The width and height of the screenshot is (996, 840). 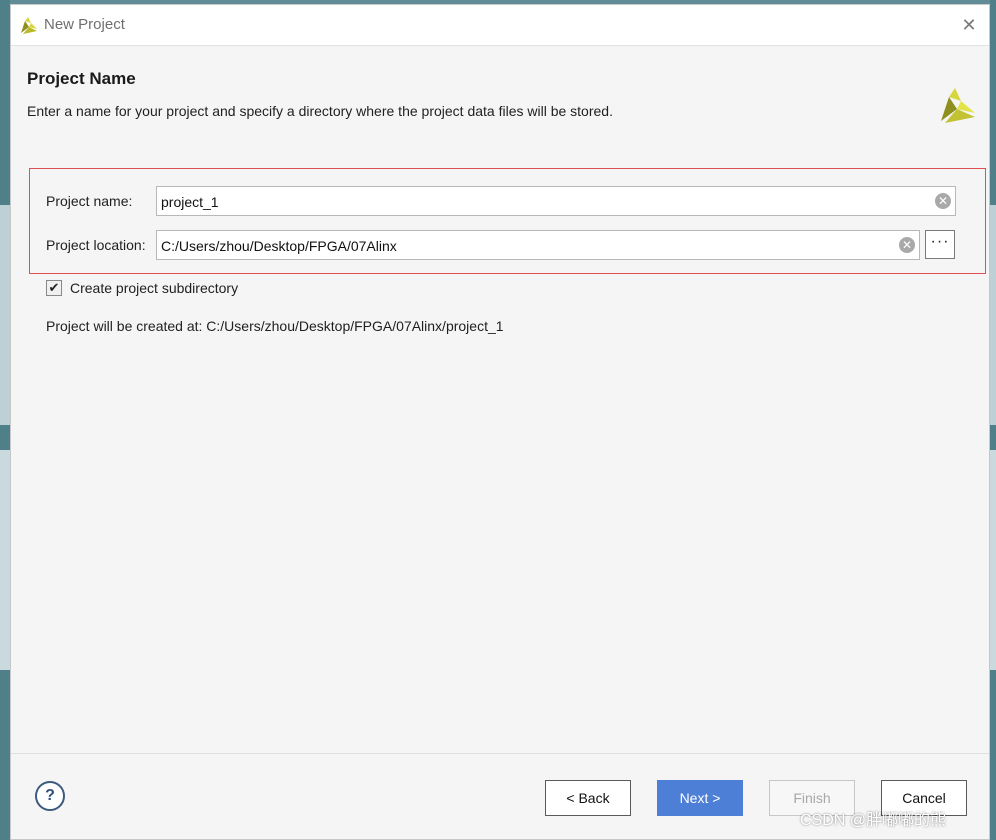 I want to click on check-icon: ✔, so click(x=54, y=287).